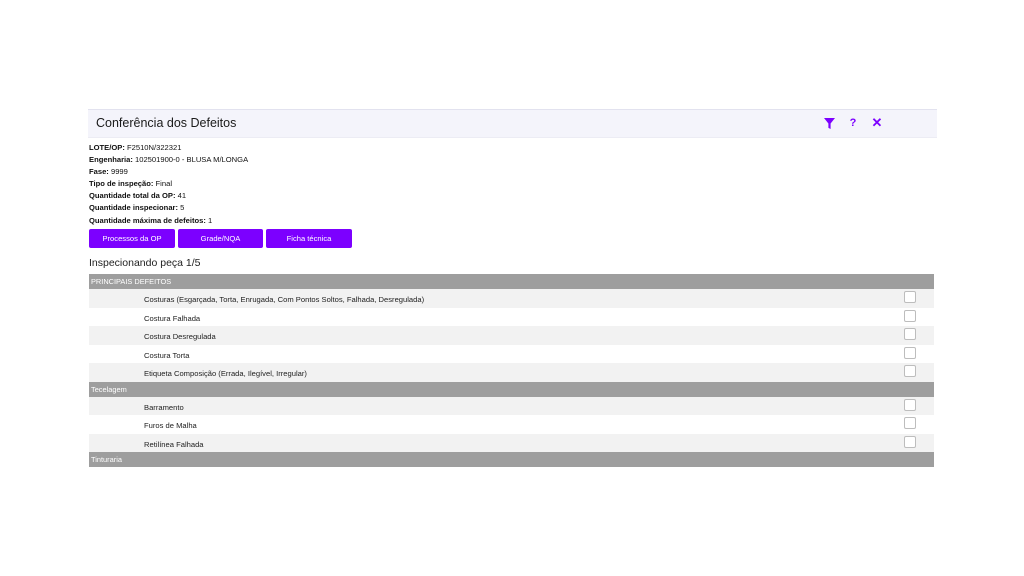 The width and height of the screenshot is (1024, 576). I want to click on help-icon: ?, so click(853, 123).